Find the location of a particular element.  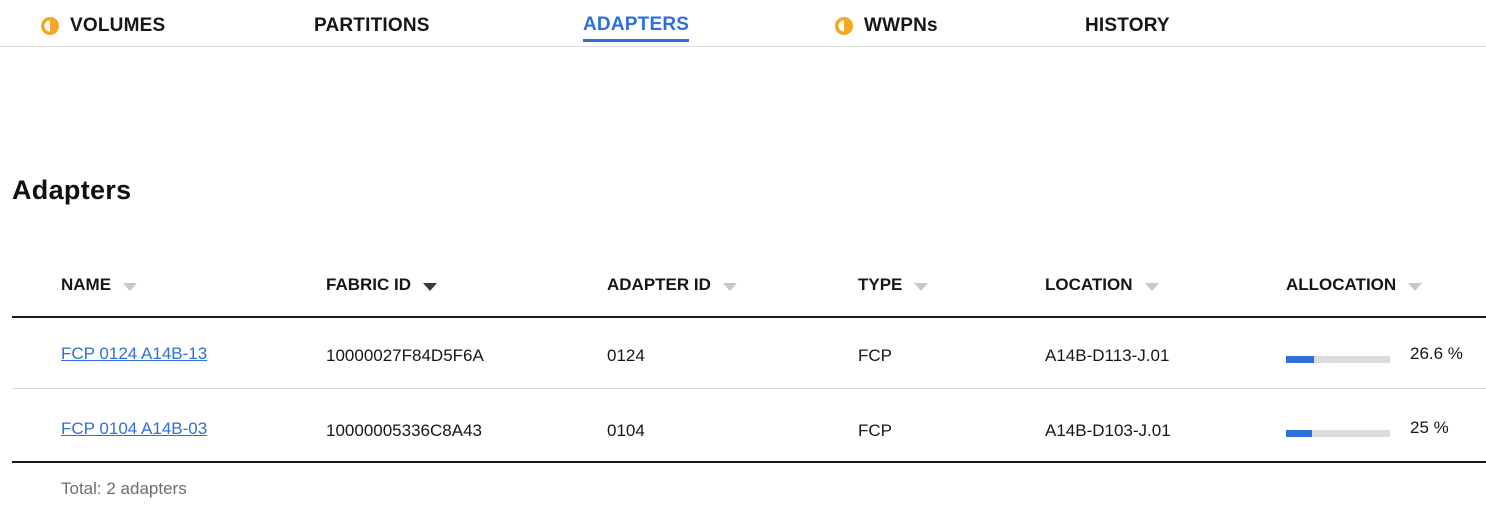

adapter-id-cell: 0104 is located at coordinates (626, 430).